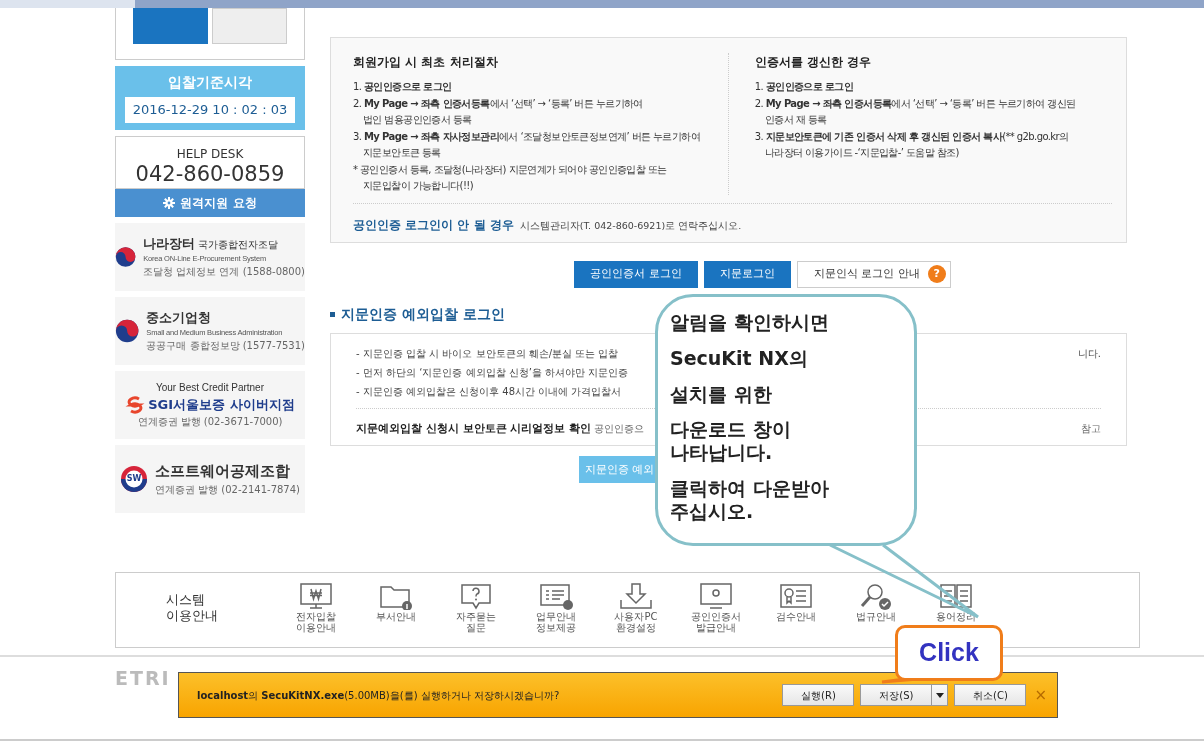 The height and width of the screenshot is (747, 1204). Describe the element at coordinates (636, 274) in the screenshot. I see `login-button: 공인인증서 로그인` at that location.